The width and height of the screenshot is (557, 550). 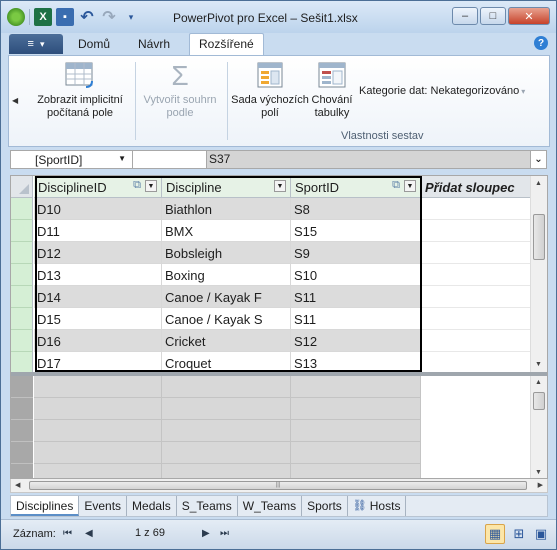 I want to click on default-field-set-button: Sada výchozích polí, so click(x=270, y=90).